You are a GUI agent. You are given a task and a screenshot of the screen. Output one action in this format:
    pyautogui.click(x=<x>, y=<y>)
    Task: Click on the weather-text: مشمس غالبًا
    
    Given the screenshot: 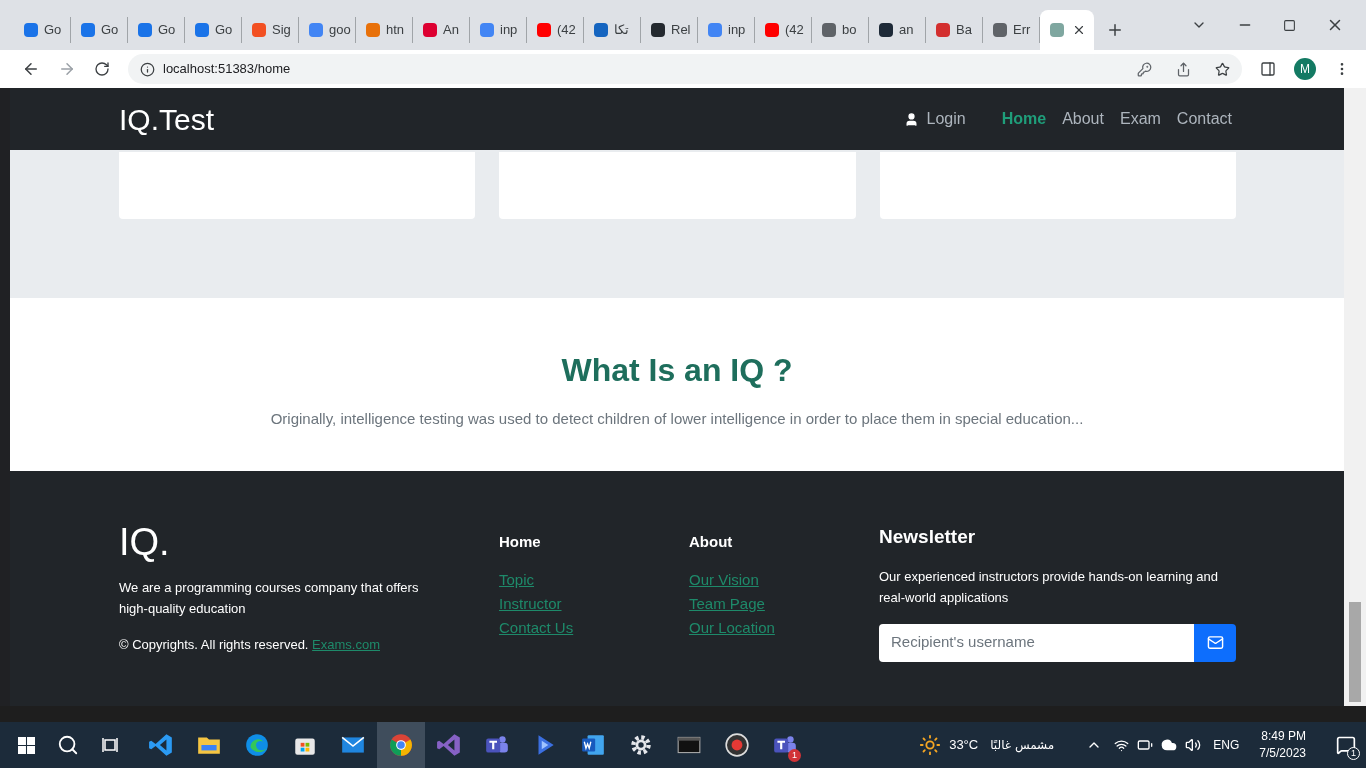 What is the action you would take?
    pyautogui.click(x=1022, y=745)
    